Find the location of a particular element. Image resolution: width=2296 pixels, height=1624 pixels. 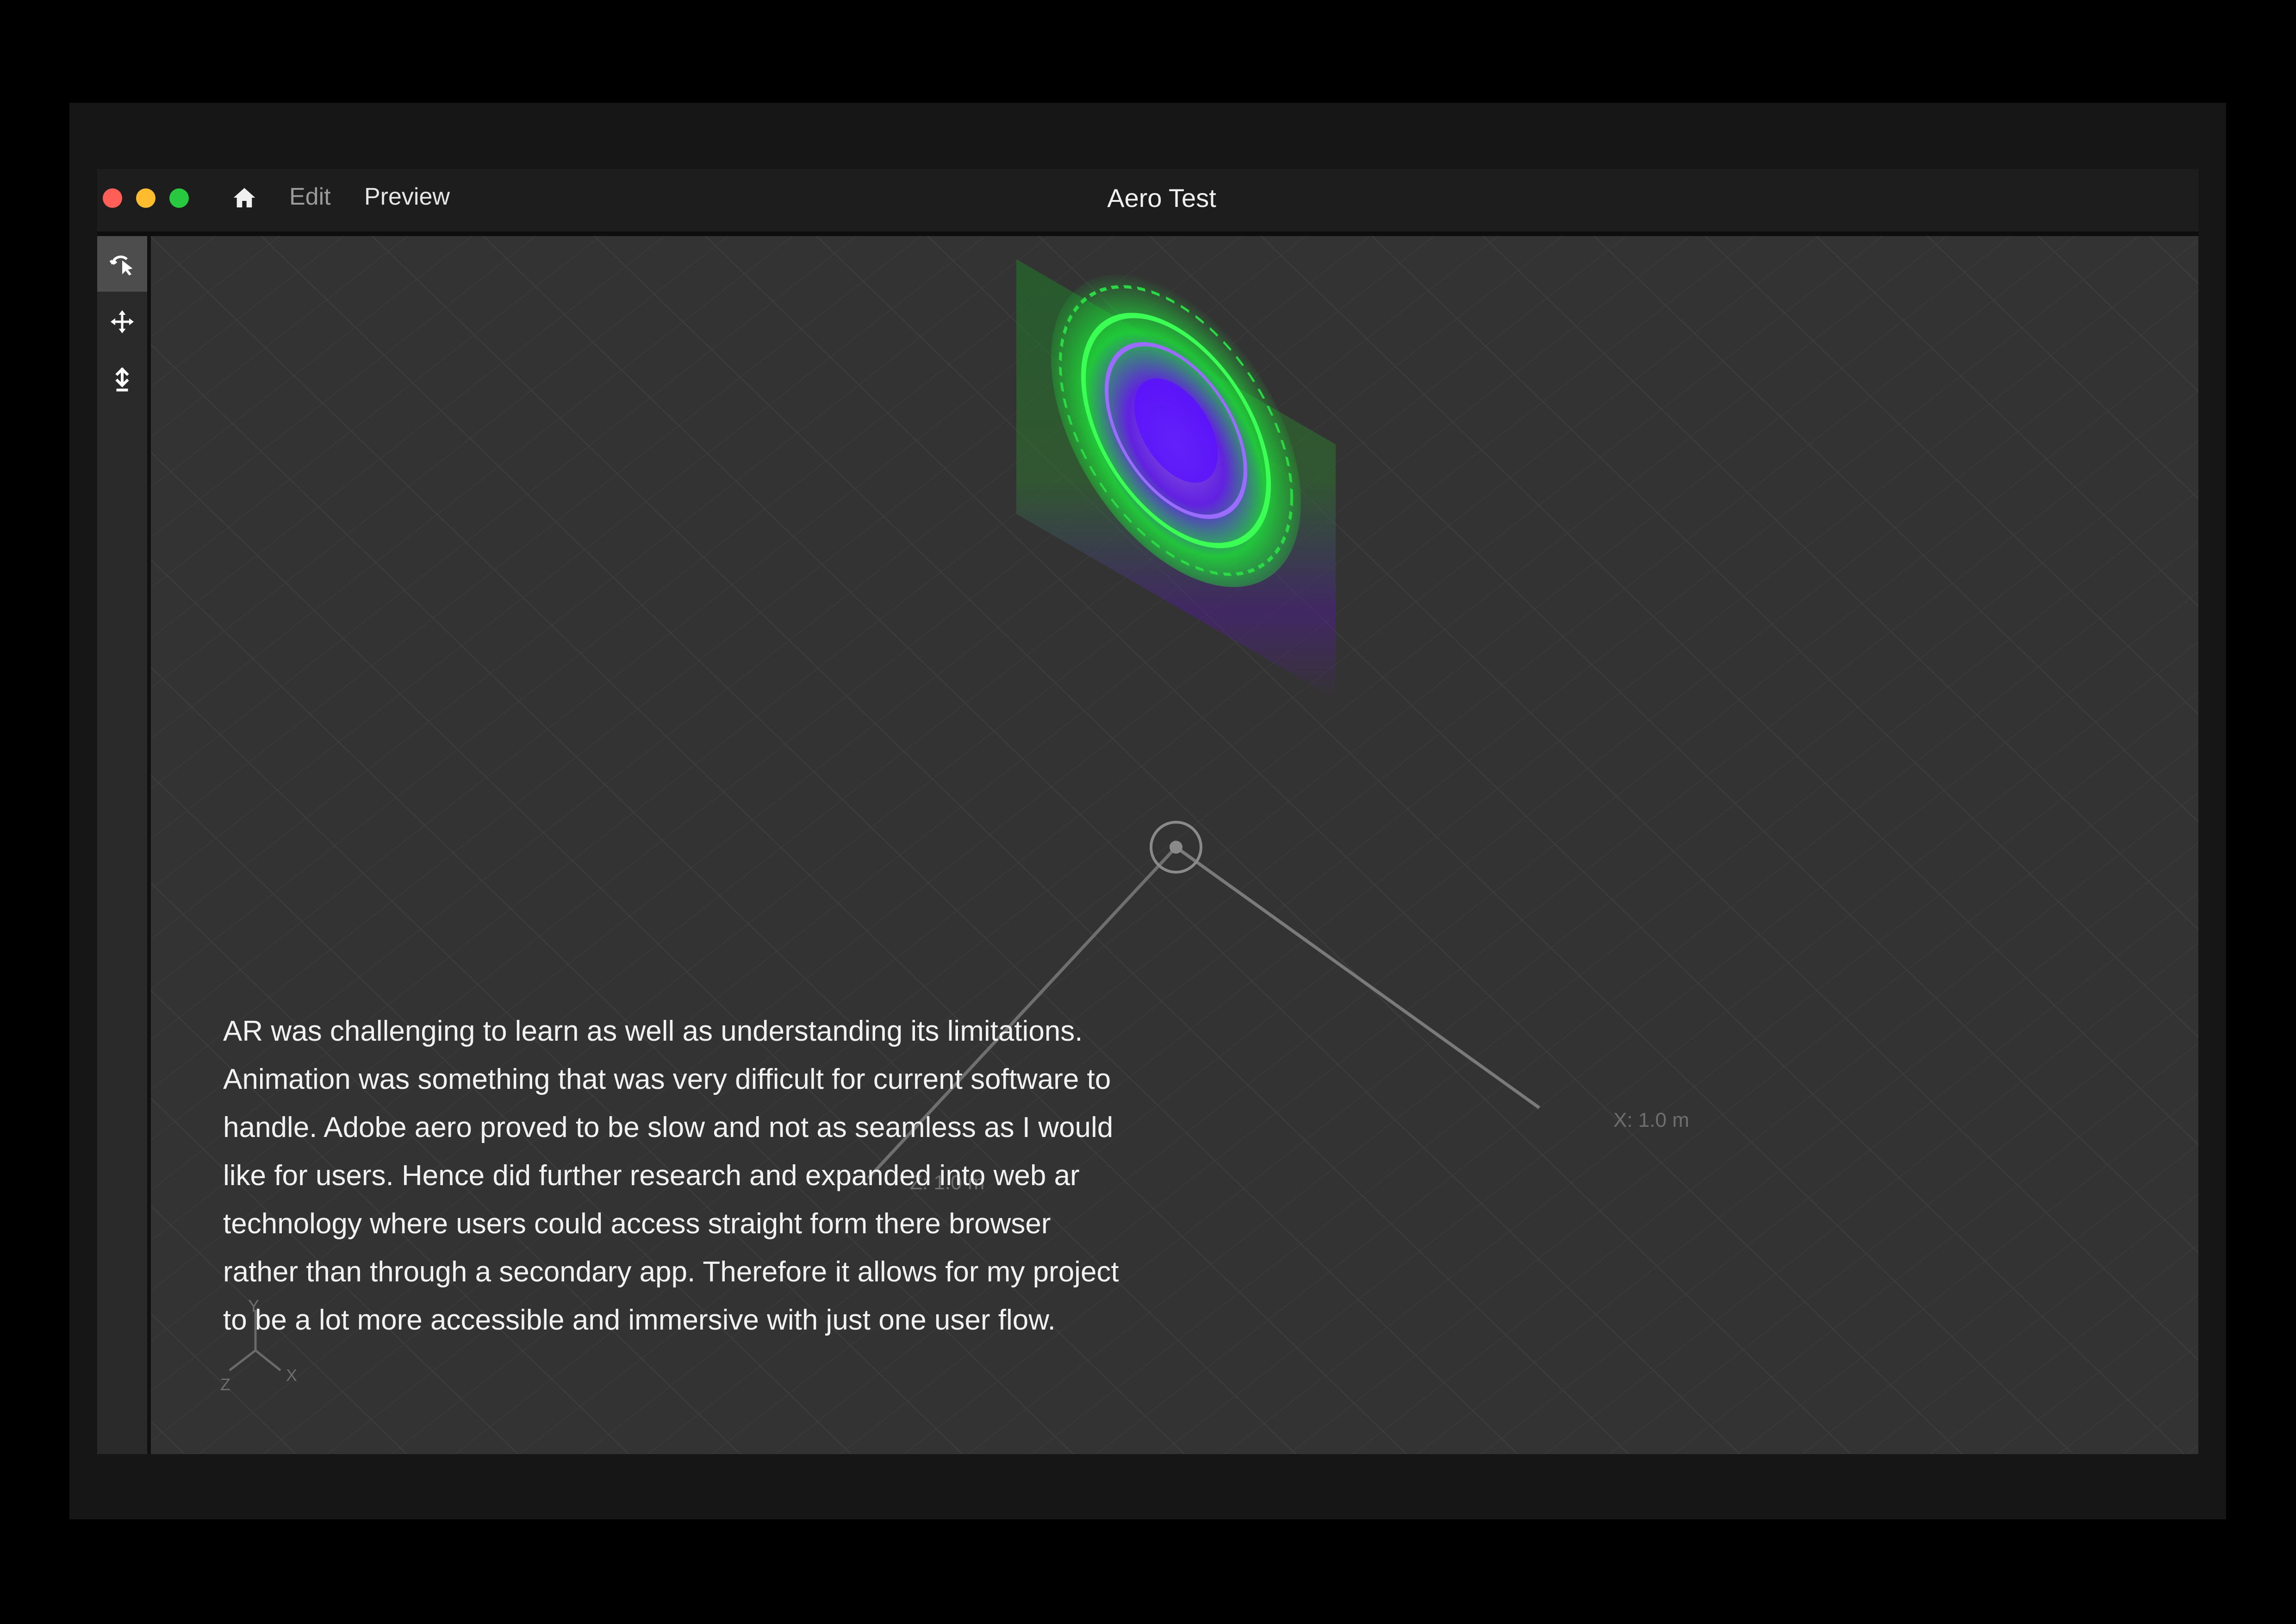

tool-sidebar is located at coordinates (124, 845).